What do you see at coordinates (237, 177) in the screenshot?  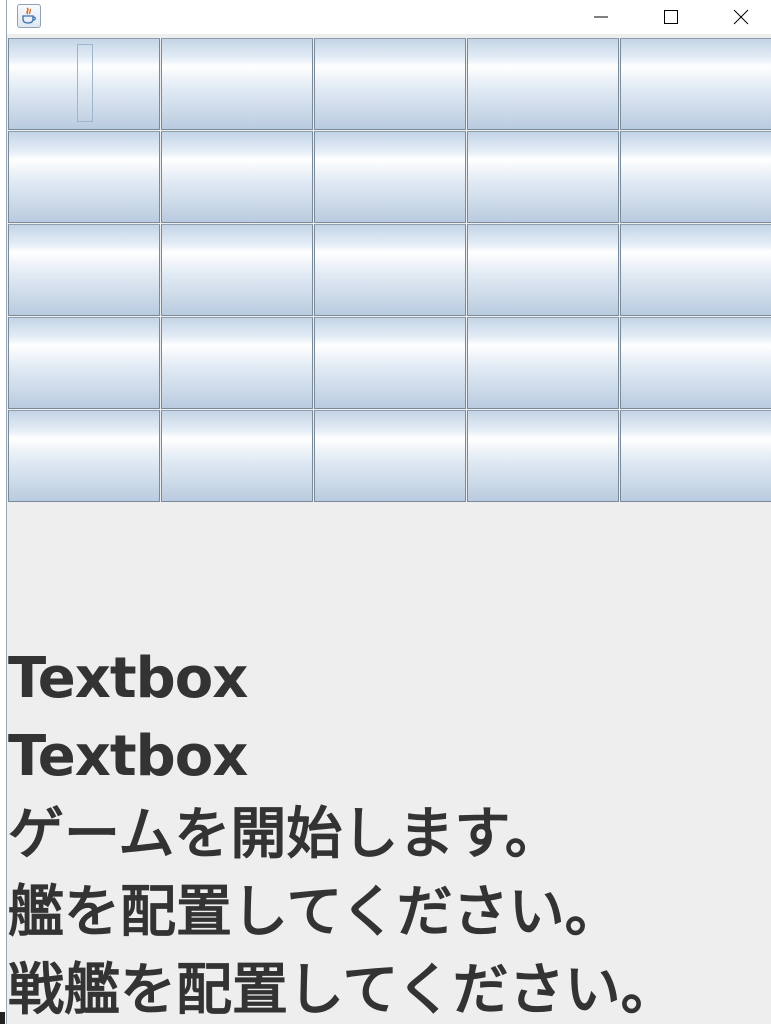 I see `grid-cell-r2-c2` at bounding box center [237, 177].